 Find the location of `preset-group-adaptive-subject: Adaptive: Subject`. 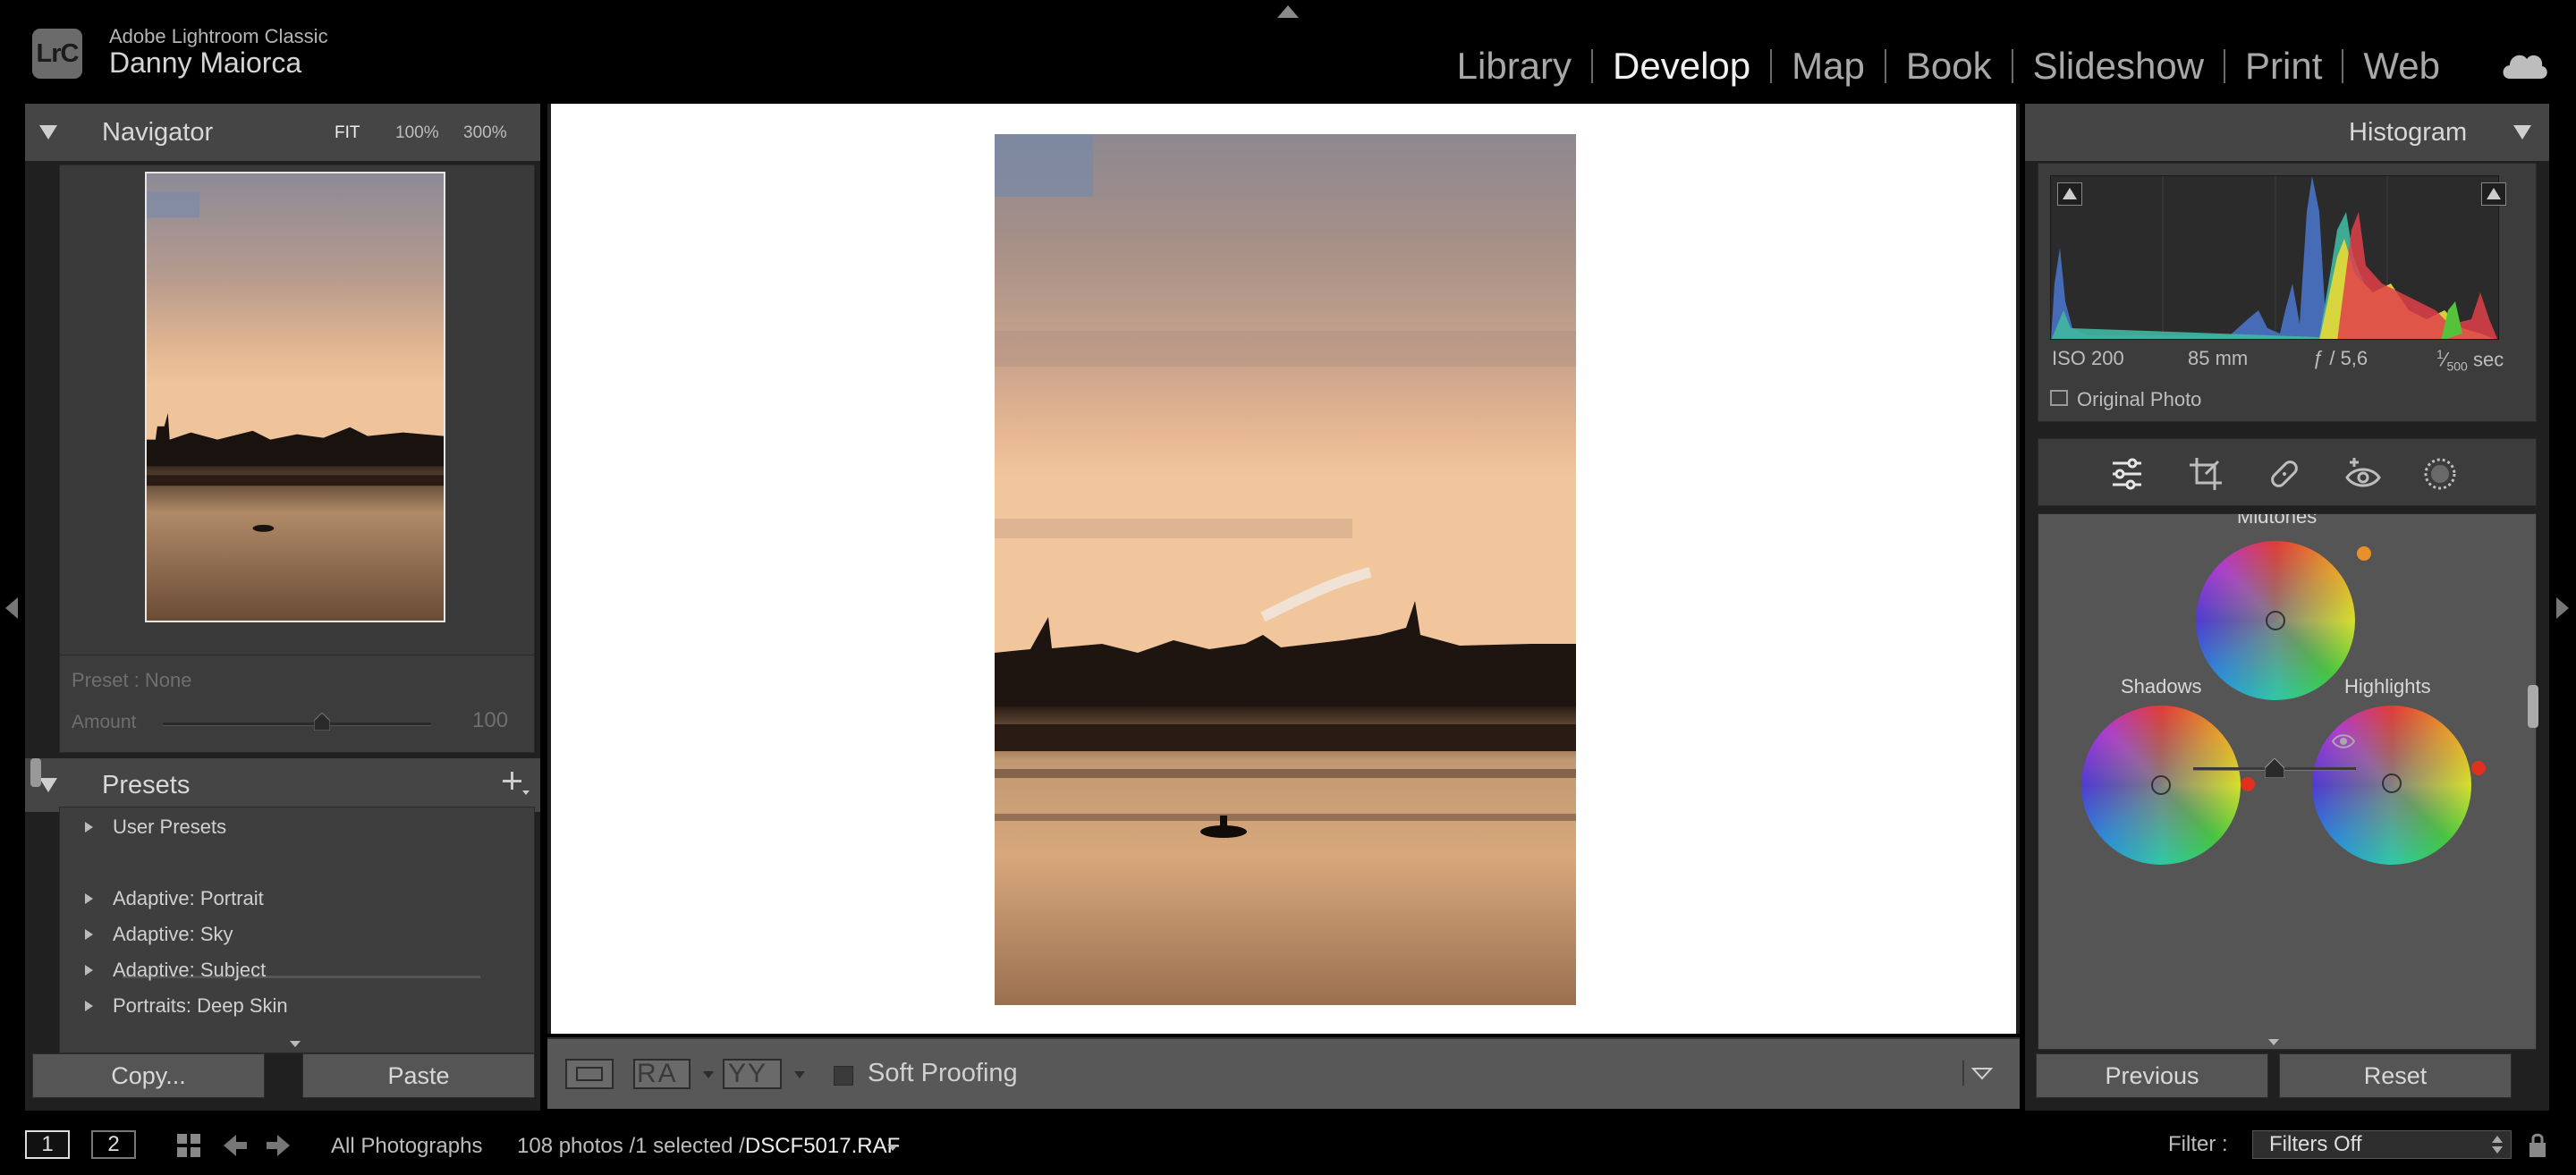

preset-group-adaptive-subject: Adaptive: Subject is located at coordinates (175, 970).